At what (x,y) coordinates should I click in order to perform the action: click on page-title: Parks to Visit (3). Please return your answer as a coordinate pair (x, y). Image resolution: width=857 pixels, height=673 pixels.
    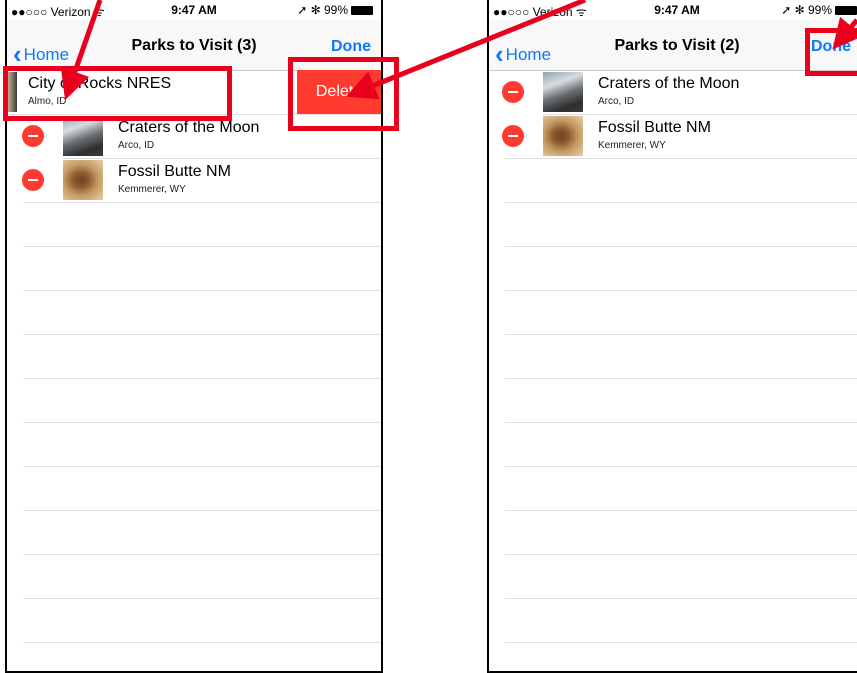
    Looking at the image, I should click on (194, 45).